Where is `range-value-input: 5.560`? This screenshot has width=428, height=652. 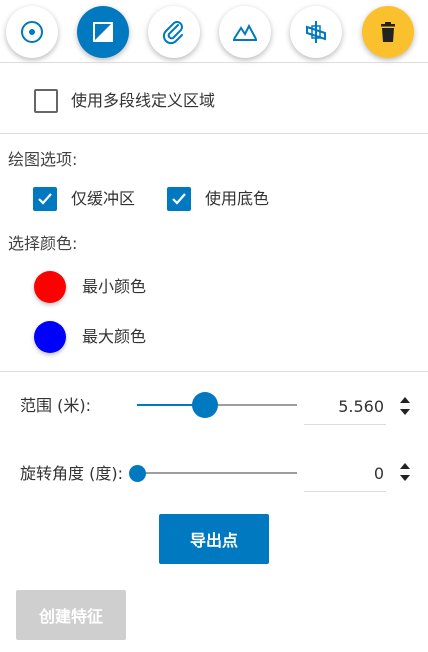
range-value-input: 5.560 is located at coordinates (345, 407).